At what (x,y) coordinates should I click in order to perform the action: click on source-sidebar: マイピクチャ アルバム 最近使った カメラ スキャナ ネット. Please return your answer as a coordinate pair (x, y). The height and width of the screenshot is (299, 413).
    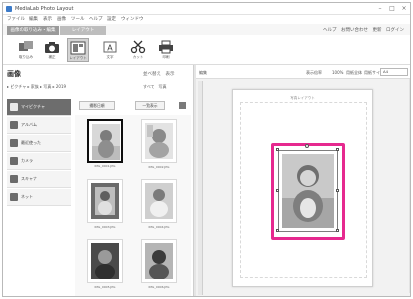
    Looking at the image, I should click on (39, 174).